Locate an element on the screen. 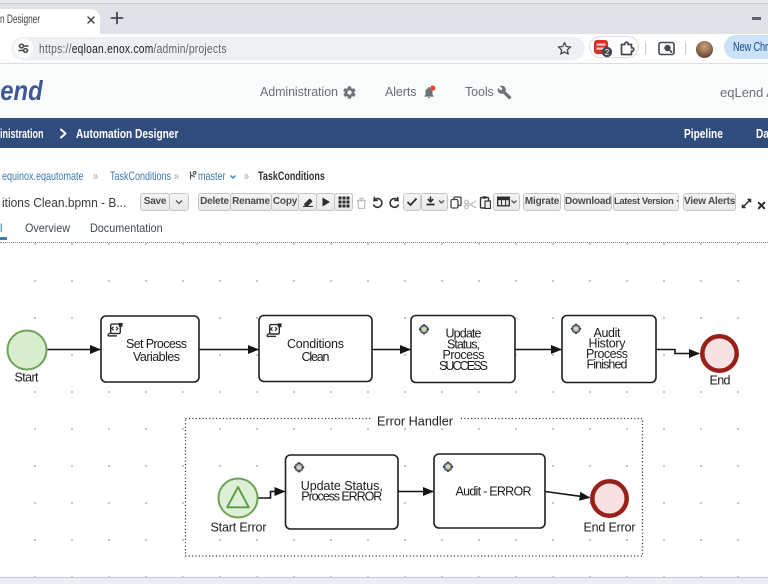 The height and width of the screenshot is (584, 768). svg-text: Error Handler is located at coordinates (415, 422).